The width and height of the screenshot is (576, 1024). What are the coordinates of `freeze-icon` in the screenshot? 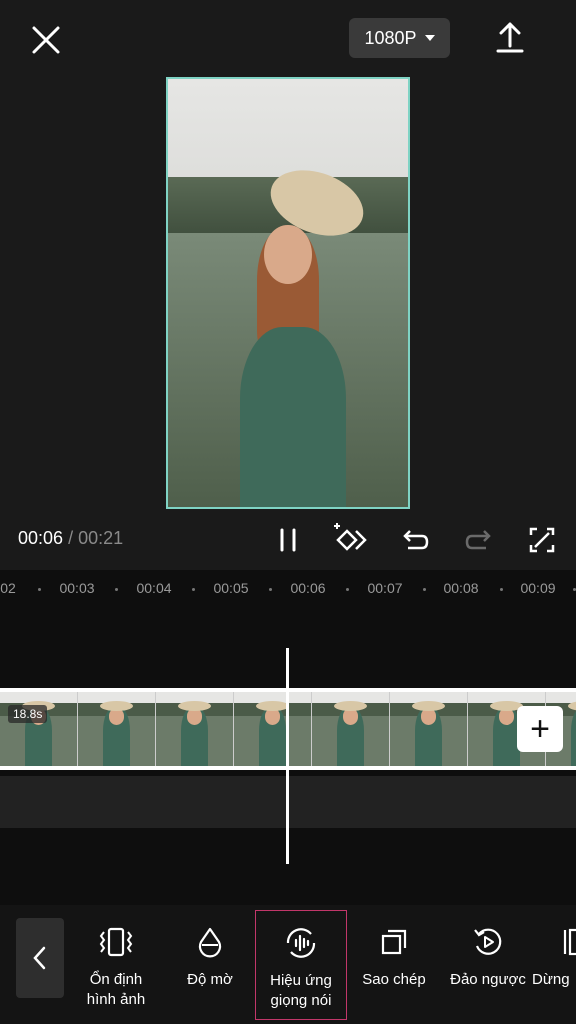 It's located at (569, 942).